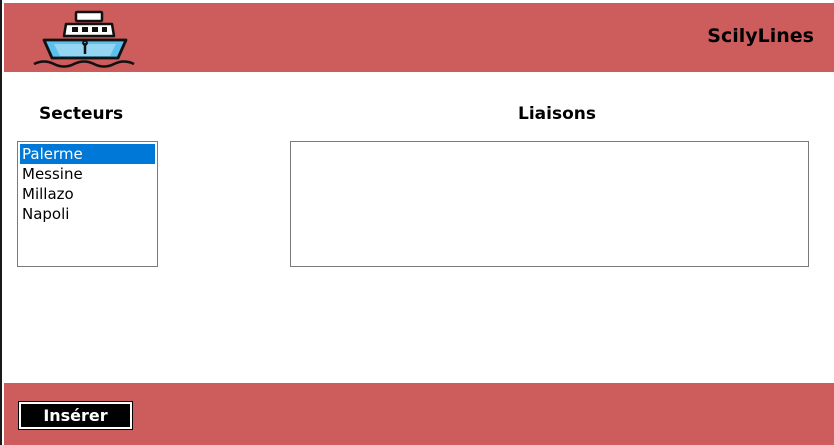 The height and width of the screenshot is (445, 834). What do you see at coordinates (87, 174) in the screenshot?
I see `secteur-item-messine: Messine` at bounding box center [87, 174].